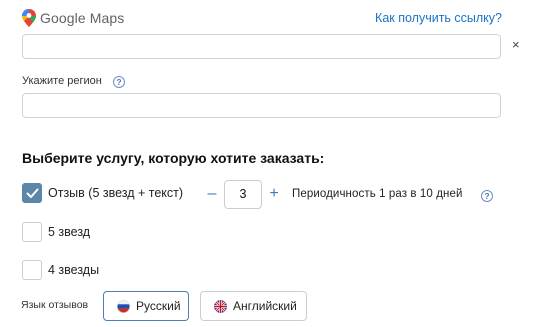  I want to click on help-icon: ?, so click(119, 82).